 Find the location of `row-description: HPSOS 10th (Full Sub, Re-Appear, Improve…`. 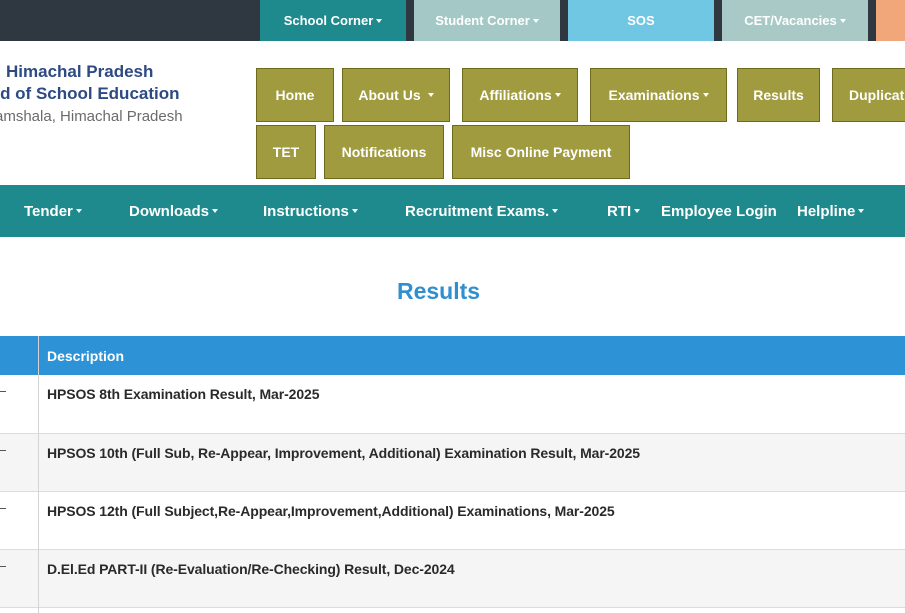

row-description: HPSOS 10th (Full Sub, Re-Appear, Improve… is located at coordinates (343, 453).